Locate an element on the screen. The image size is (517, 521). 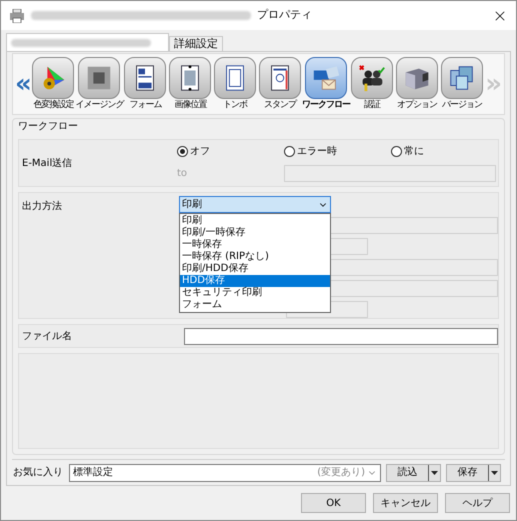
split-button: 読込 is located at coordinates (413, 473).